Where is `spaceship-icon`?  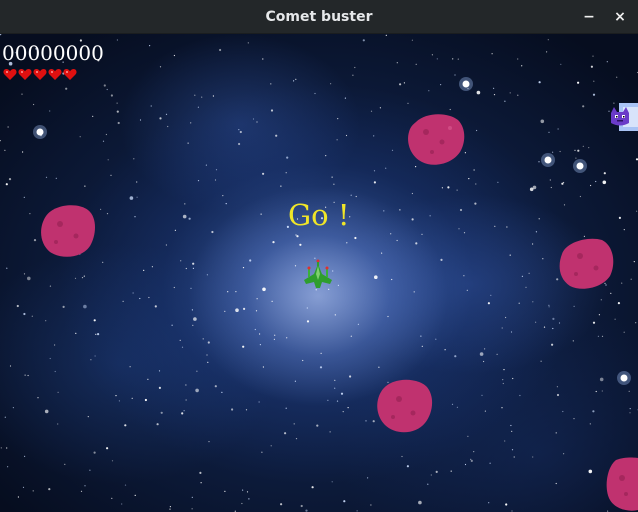 spaceship-icon is located at coordinates (318, 273).